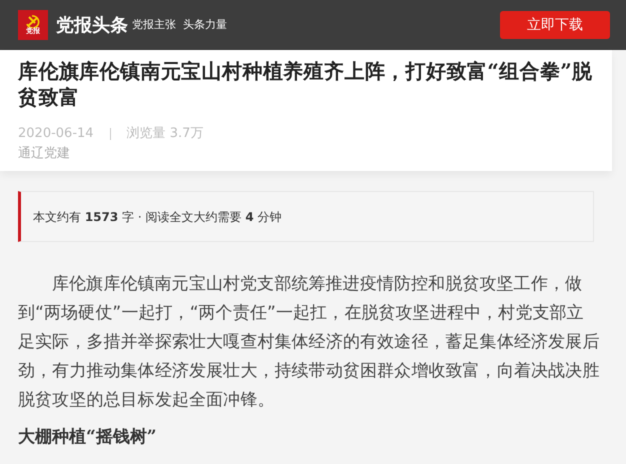  Describe the element at coordinates (165, 134) in the screenshot. I see `view-count: 浏览量 3.7万` at that location.